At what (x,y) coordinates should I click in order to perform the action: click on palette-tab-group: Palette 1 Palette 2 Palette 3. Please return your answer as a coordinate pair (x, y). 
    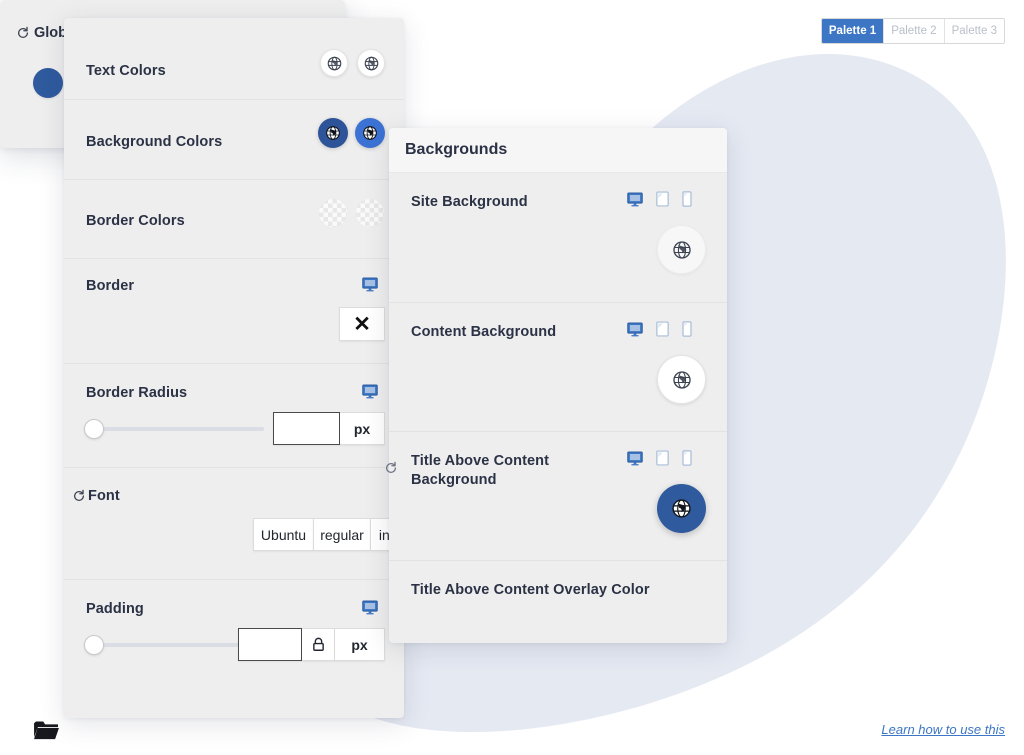
    Looking at the image, I should click on (912, 31).